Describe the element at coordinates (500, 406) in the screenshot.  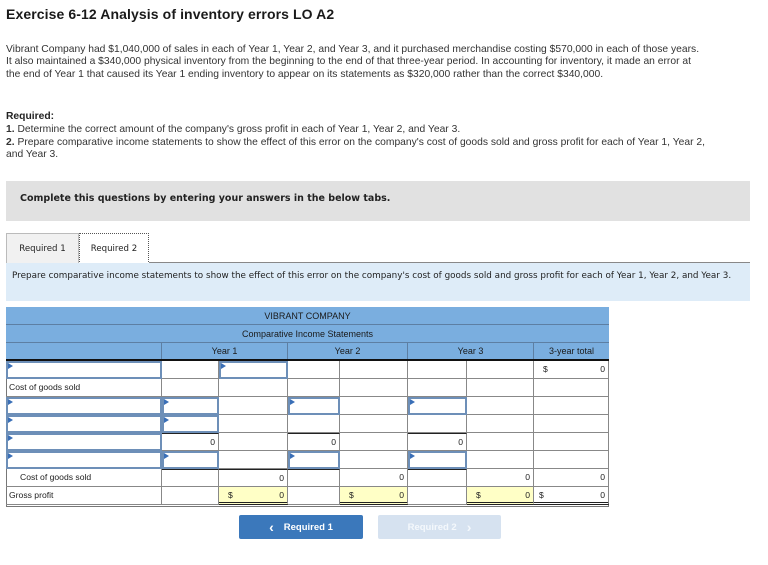
I see `row-3-y3b` at that location.